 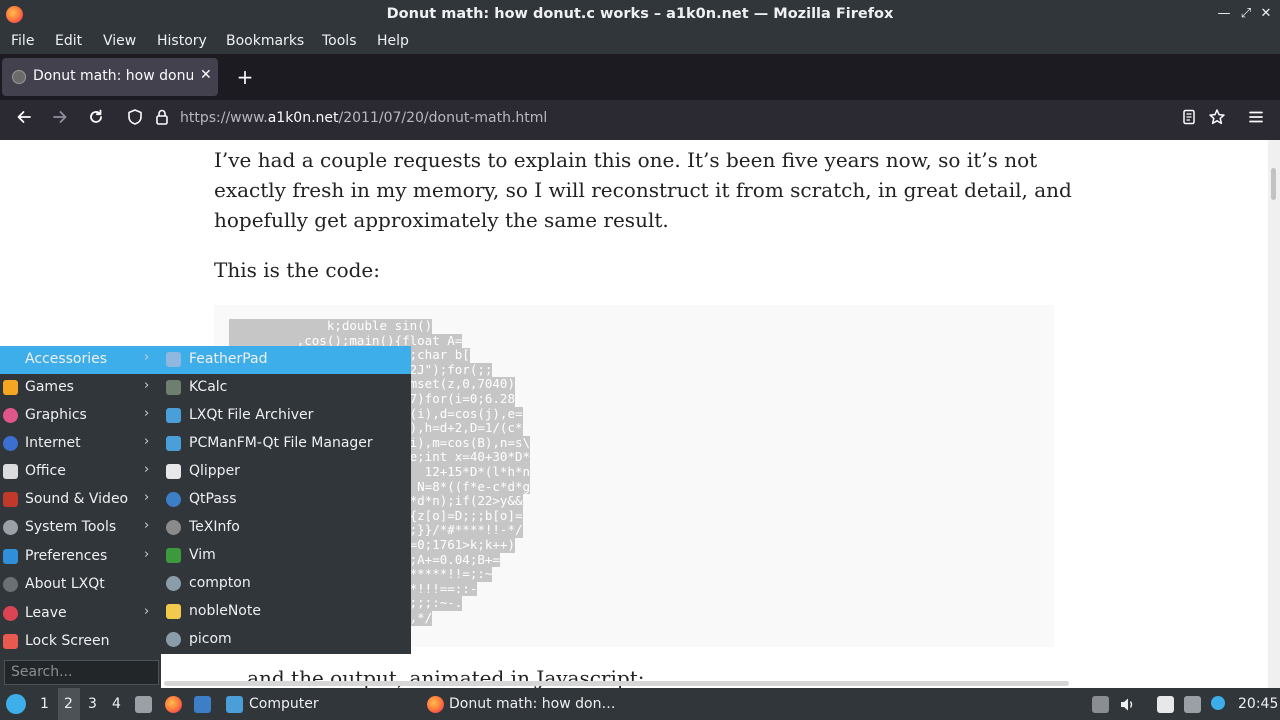 What do you see at coordinates (10, 584) in the screenshot?
I see `about-icon` at bounding box center [10, 584].